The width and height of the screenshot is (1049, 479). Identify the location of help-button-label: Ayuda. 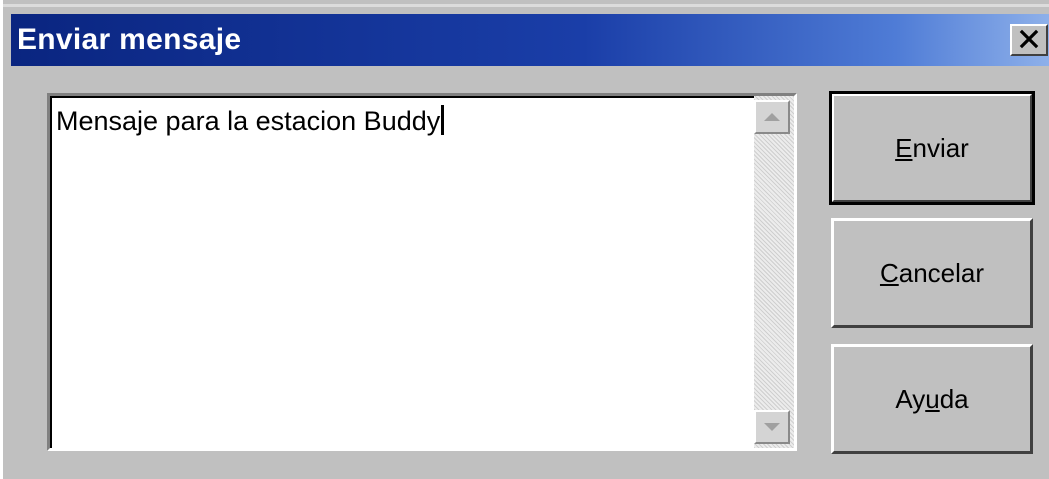
(932, 398).